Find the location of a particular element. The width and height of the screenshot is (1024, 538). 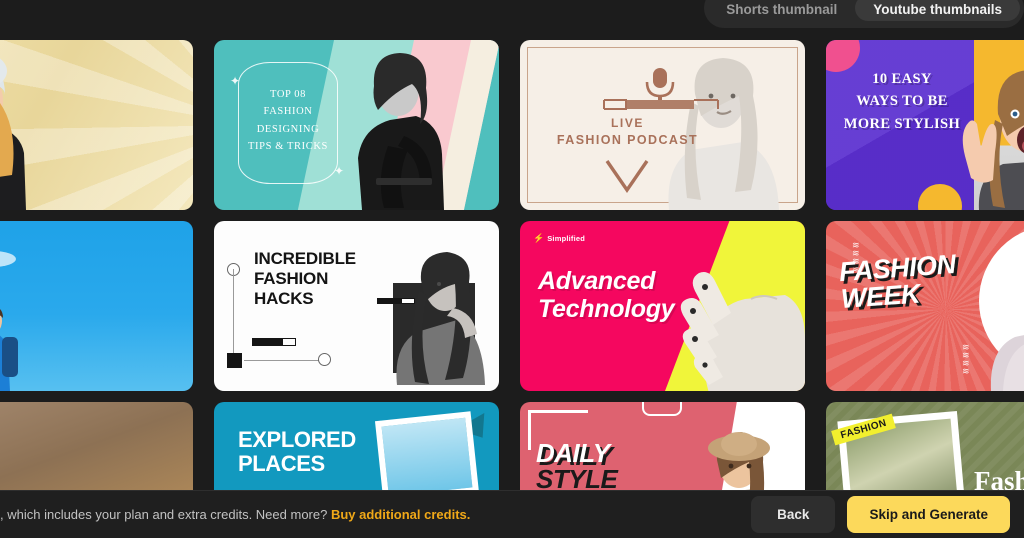

thumbnail-card-fashion-week: ≋ ≋ ≋ ≋ ≋ ≋ ≋ ≋ FASHION WEEK is located at coordinates (925, 306).